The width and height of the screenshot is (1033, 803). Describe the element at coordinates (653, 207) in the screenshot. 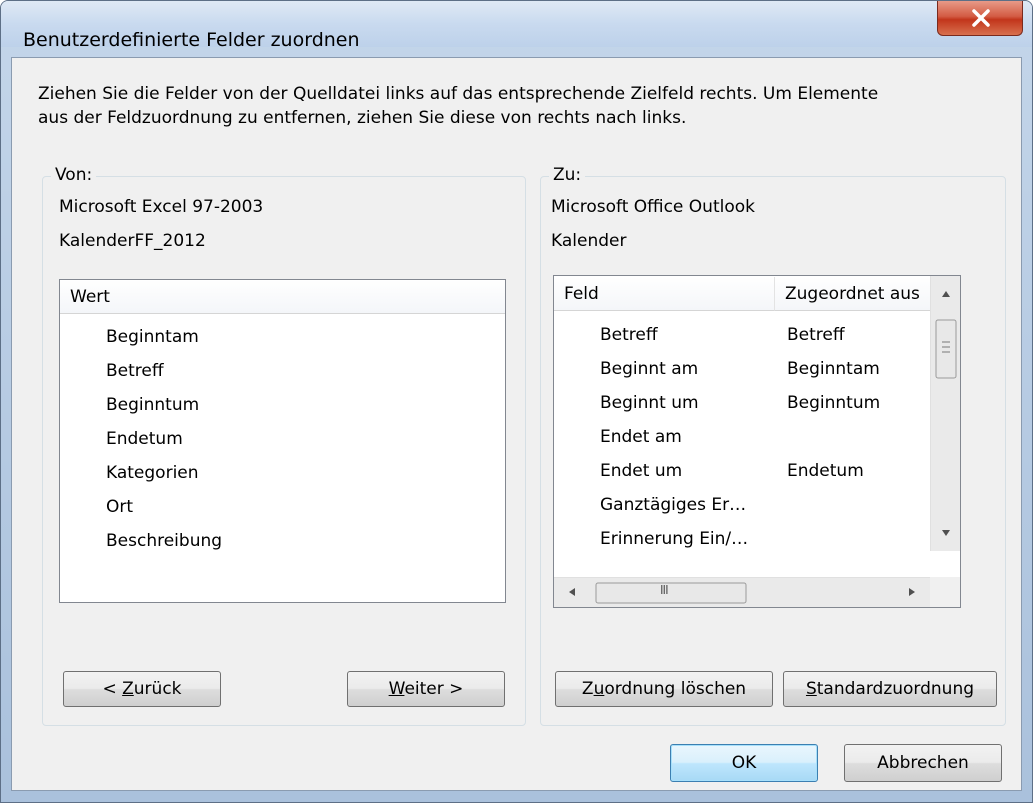

I see `target-app: Microsoft Office Outlook` at that location.